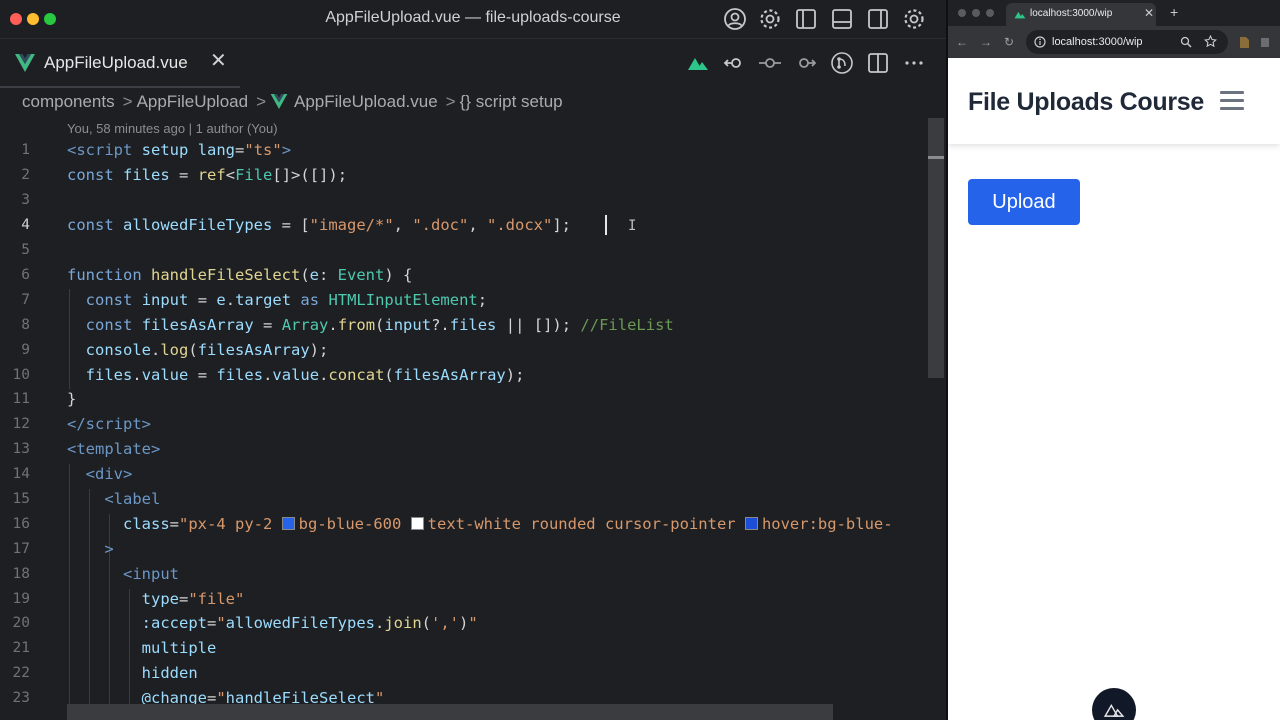  What do you see at coordinates (21, 673) in the screenshot?
I see `line-number: 22` at bounding box center [21, 673].